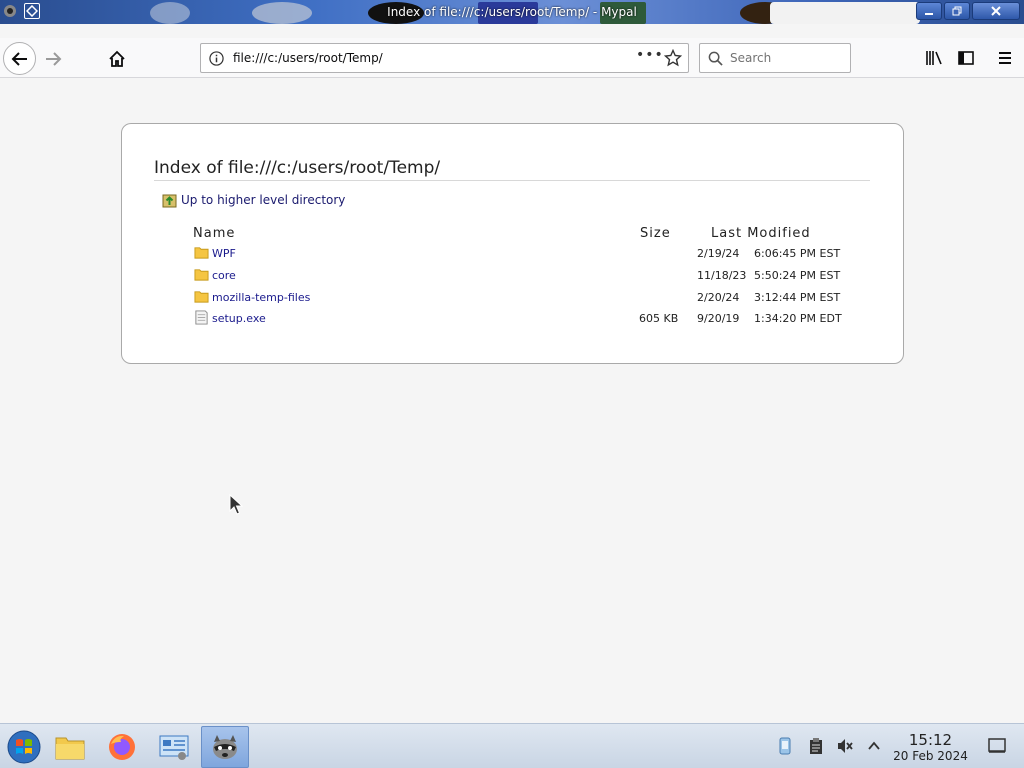  What do you see at coordinates (797, 253) in the screenshot?
I see `file-time: 6:06:45 PM EST` at bounding box center [797, 253].